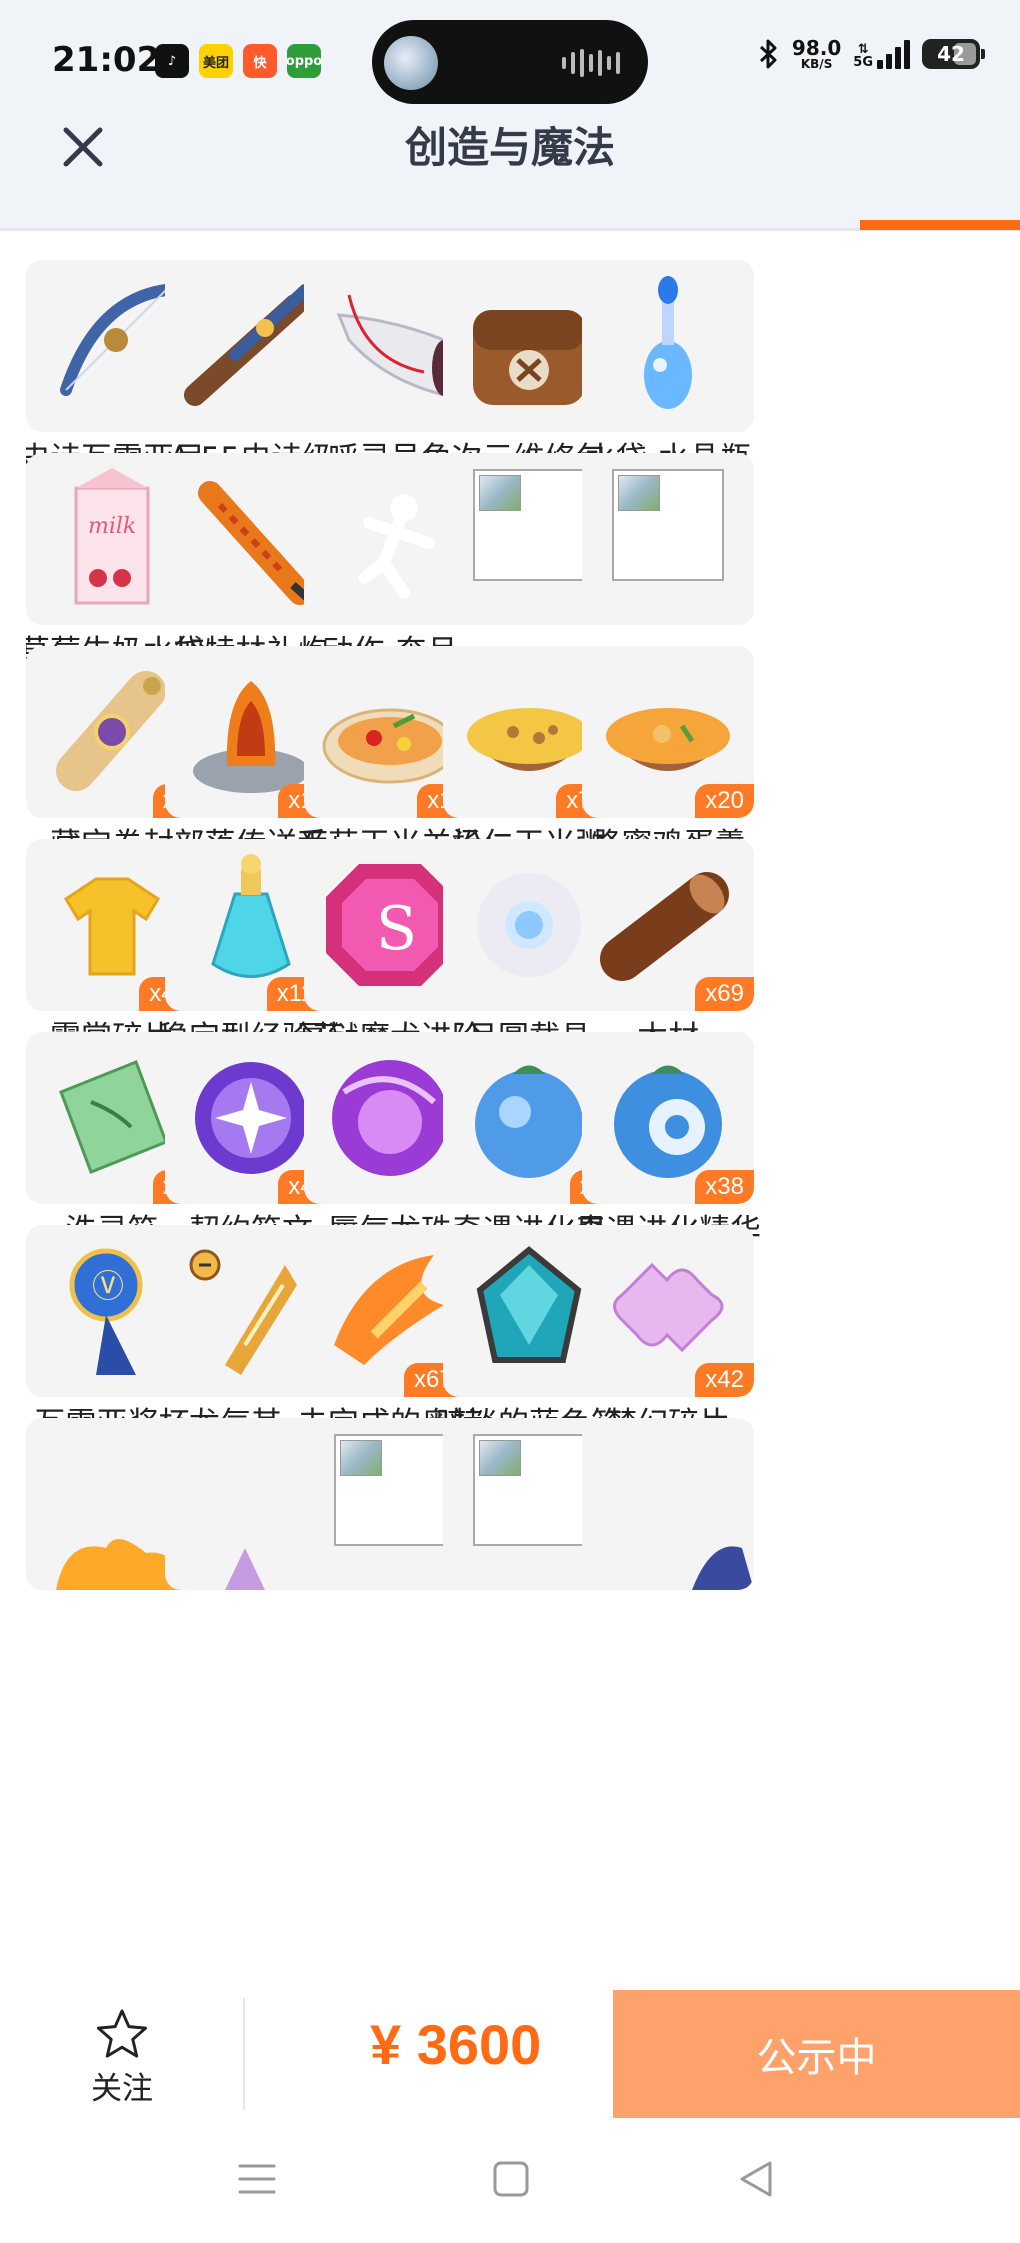 The width and height of the screenshot is (1020, 2243). I want to click on close-button, so click(84, 148).